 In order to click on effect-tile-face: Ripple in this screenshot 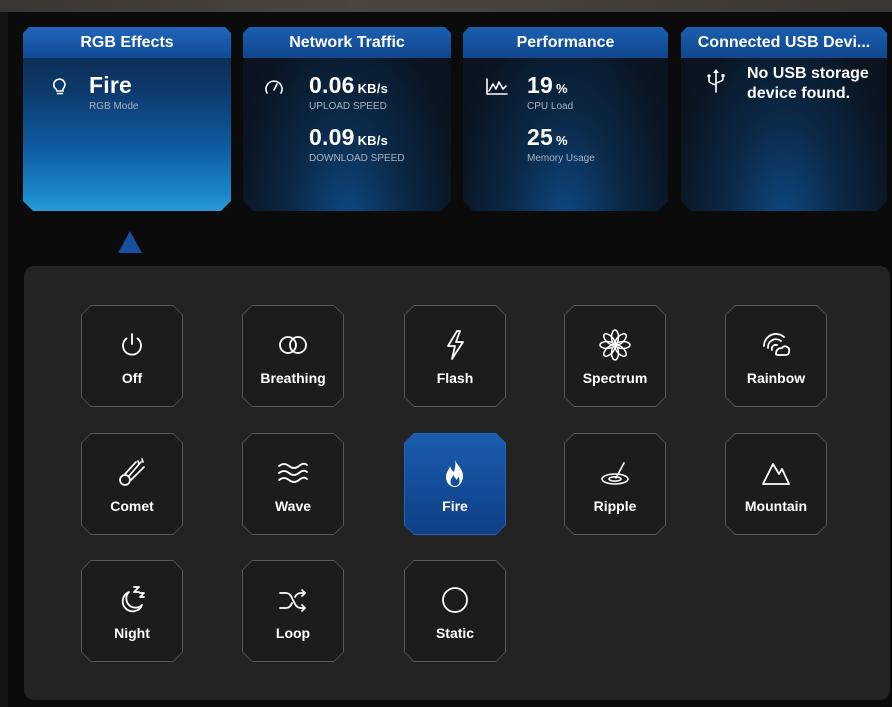, I will do `click(615, 484)`.